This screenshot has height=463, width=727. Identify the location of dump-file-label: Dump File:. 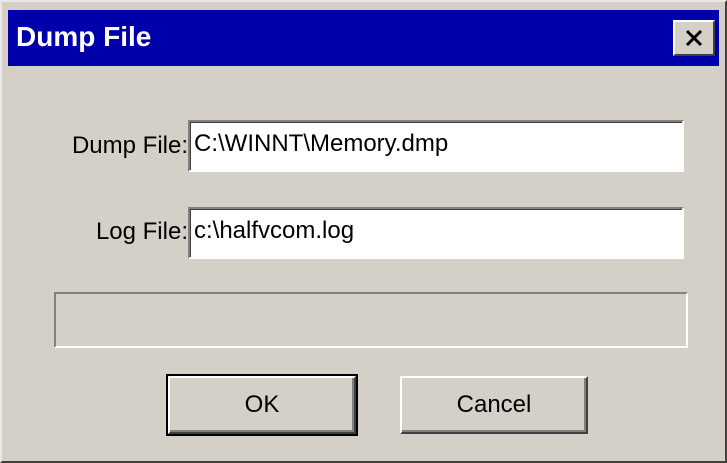
(129, 145).